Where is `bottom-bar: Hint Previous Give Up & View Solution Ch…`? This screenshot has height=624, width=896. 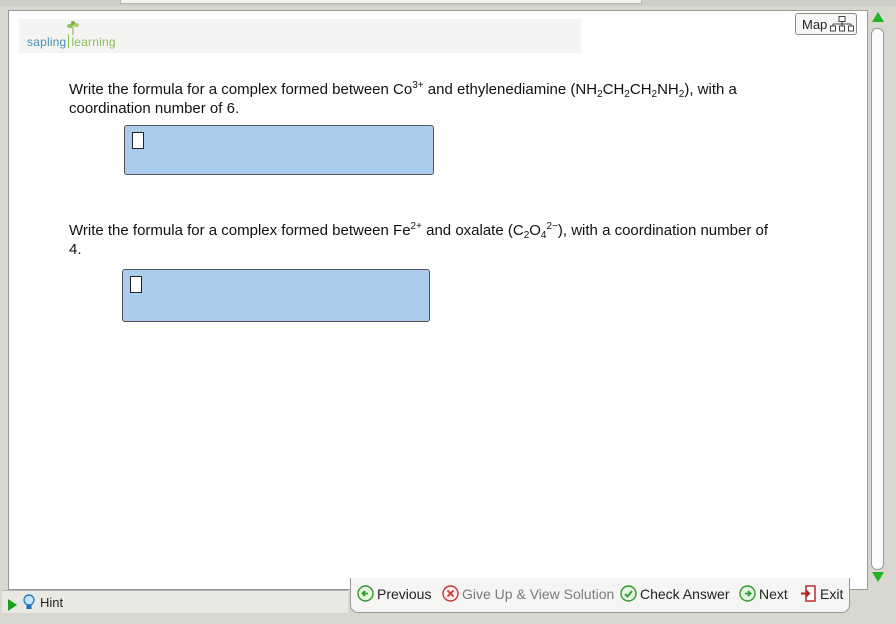
bottom-bar: Hint Previous Give Up & View Solution Ch… is located at coordinates (448, 601).